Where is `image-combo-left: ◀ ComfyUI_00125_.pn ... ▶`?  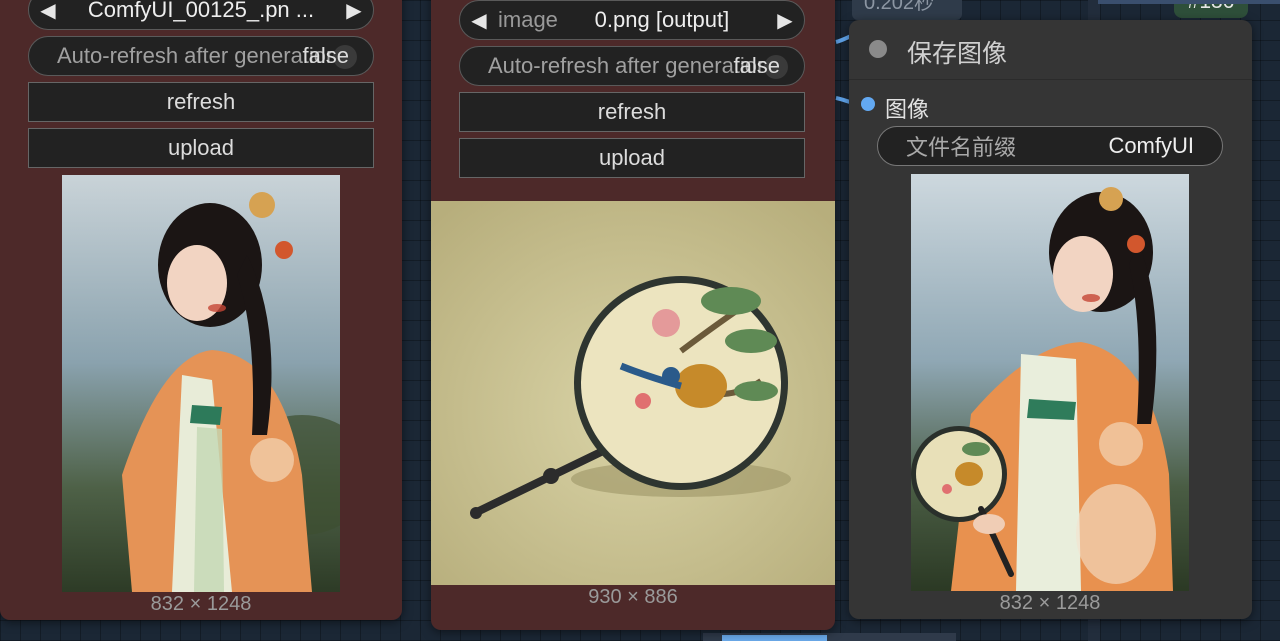 image-combo-left: ◀ ComfyUI_00125_.pn ... ▶ is located at coordinates (201, 15).